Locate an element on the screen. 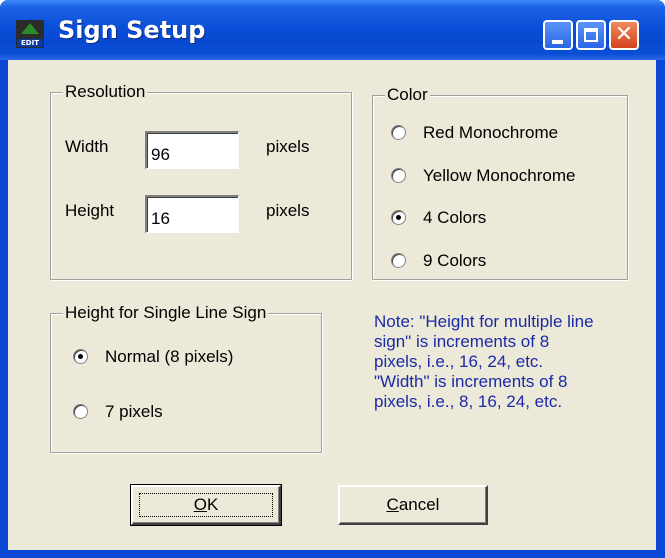 The height and width of the screenshot is (558, 665). radio-label: Red Monochrome is located at coordinates (491, 132).